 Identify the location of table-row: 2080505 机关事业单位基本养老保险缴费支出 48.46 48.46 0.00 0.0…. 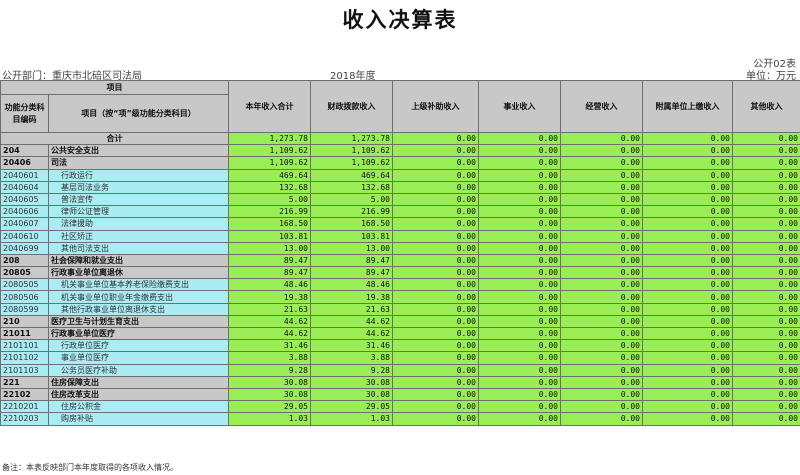
(400, 285).